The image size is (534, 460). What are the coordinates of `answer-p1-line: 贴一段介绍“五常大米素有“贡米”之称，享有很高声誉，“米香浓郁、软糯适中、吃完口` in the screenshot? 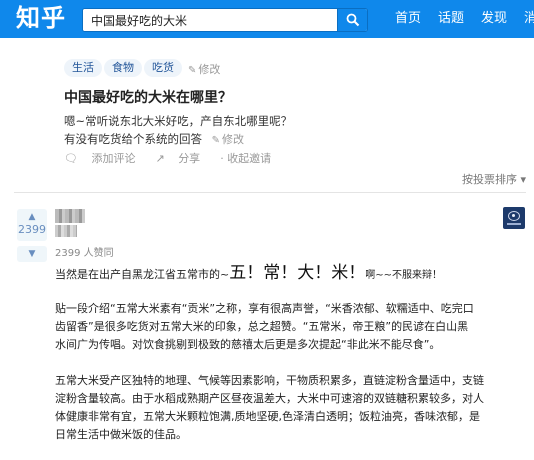 It's located at (264, 308).